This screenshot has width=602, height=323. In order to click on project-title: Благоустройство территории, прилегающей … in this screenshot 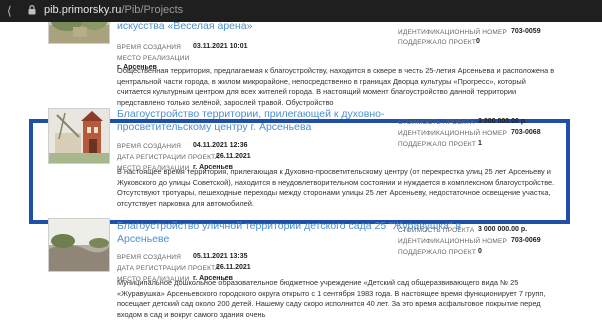, I will do `click(250, 121)`.